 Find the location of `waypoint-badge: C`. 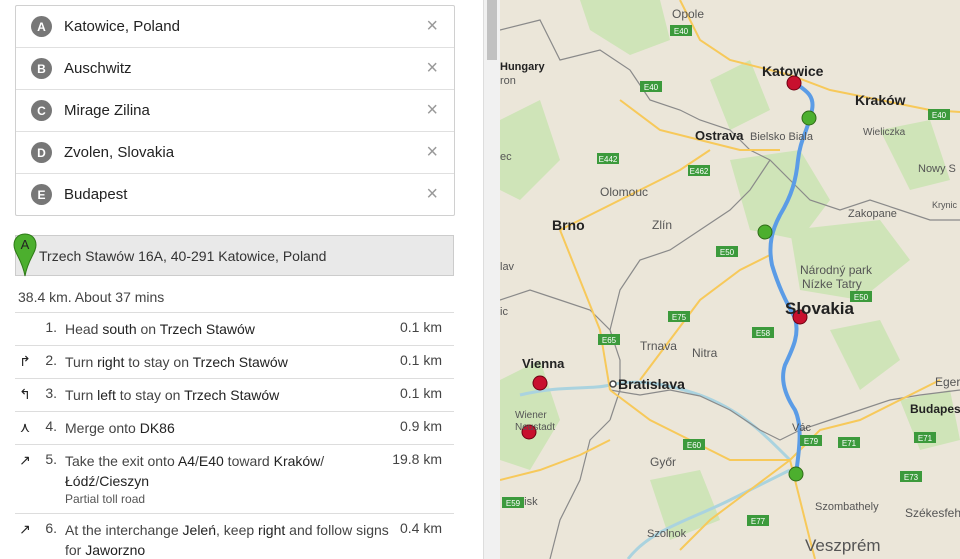

waypoint-badge: C is located at coordinates (41, 110).